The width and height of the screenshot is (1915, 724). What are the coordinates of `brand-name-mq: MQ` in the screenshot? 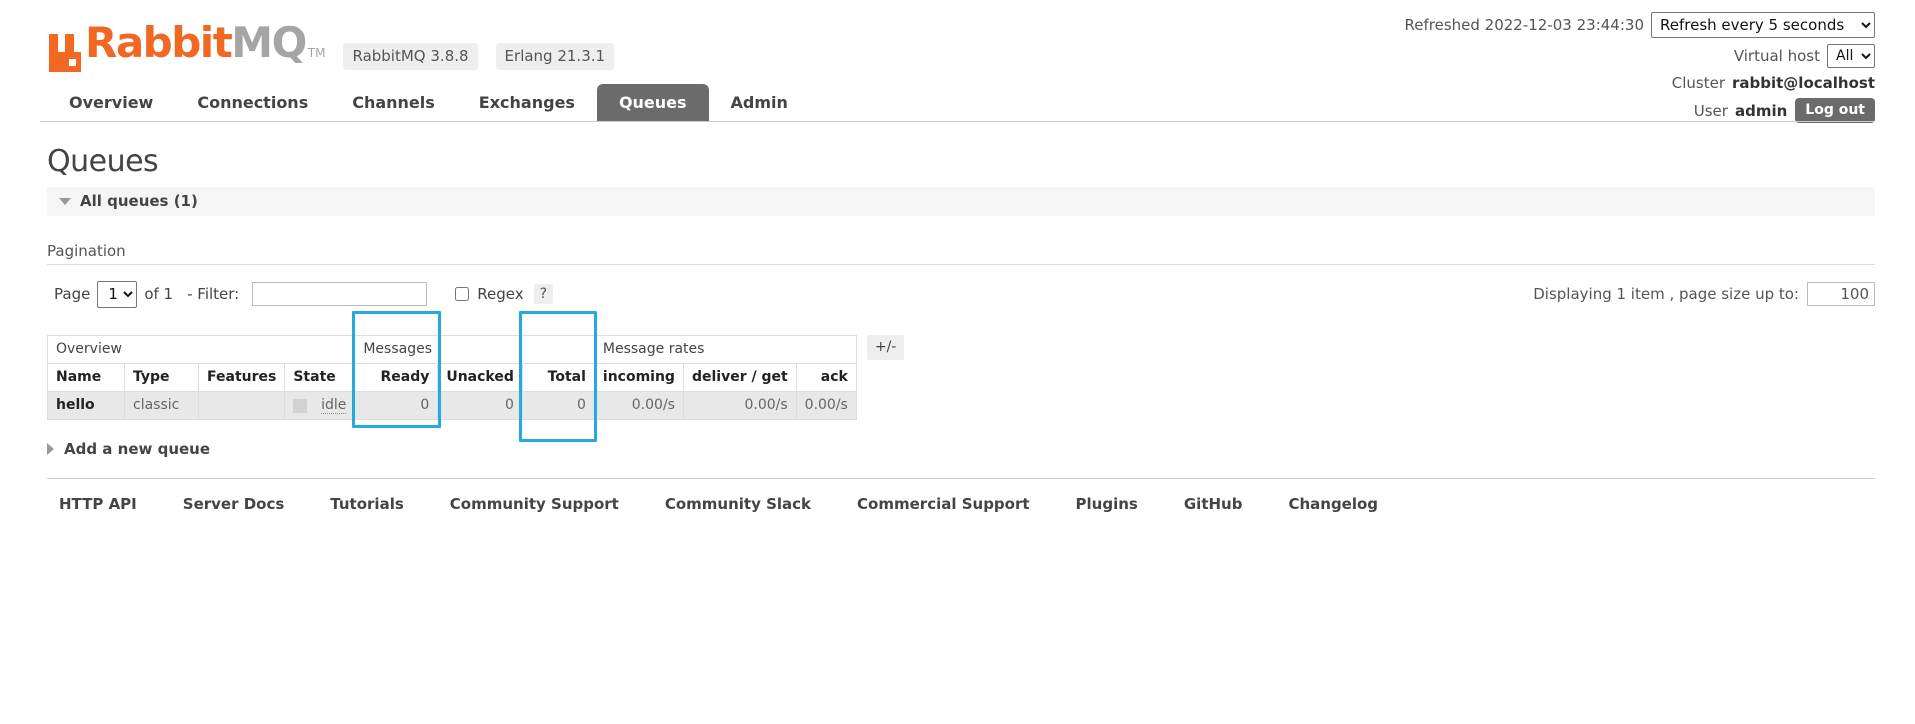 It's located at (269, 42).